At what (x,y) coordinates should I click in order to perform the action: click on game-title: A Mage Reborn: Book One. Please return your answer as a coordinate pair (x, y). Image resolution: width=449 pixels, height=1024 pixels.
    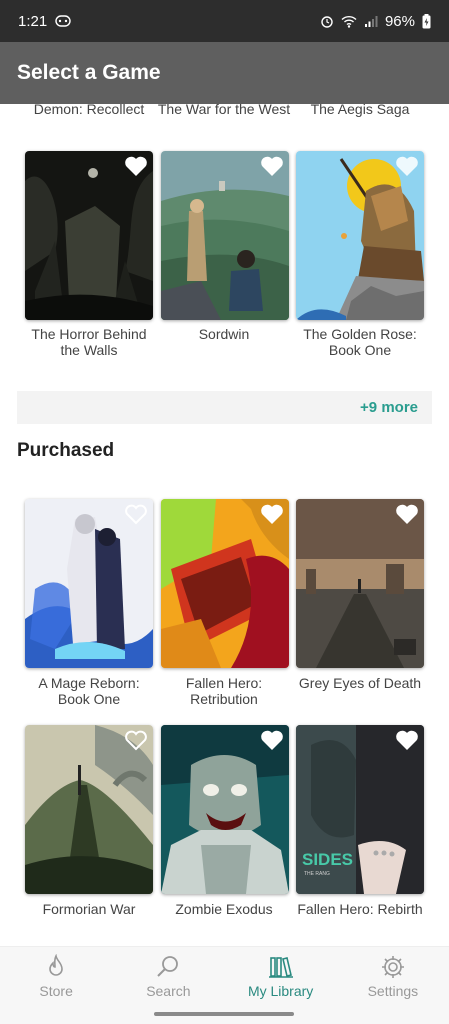
    Looking at the image, I should click on (89, 691).